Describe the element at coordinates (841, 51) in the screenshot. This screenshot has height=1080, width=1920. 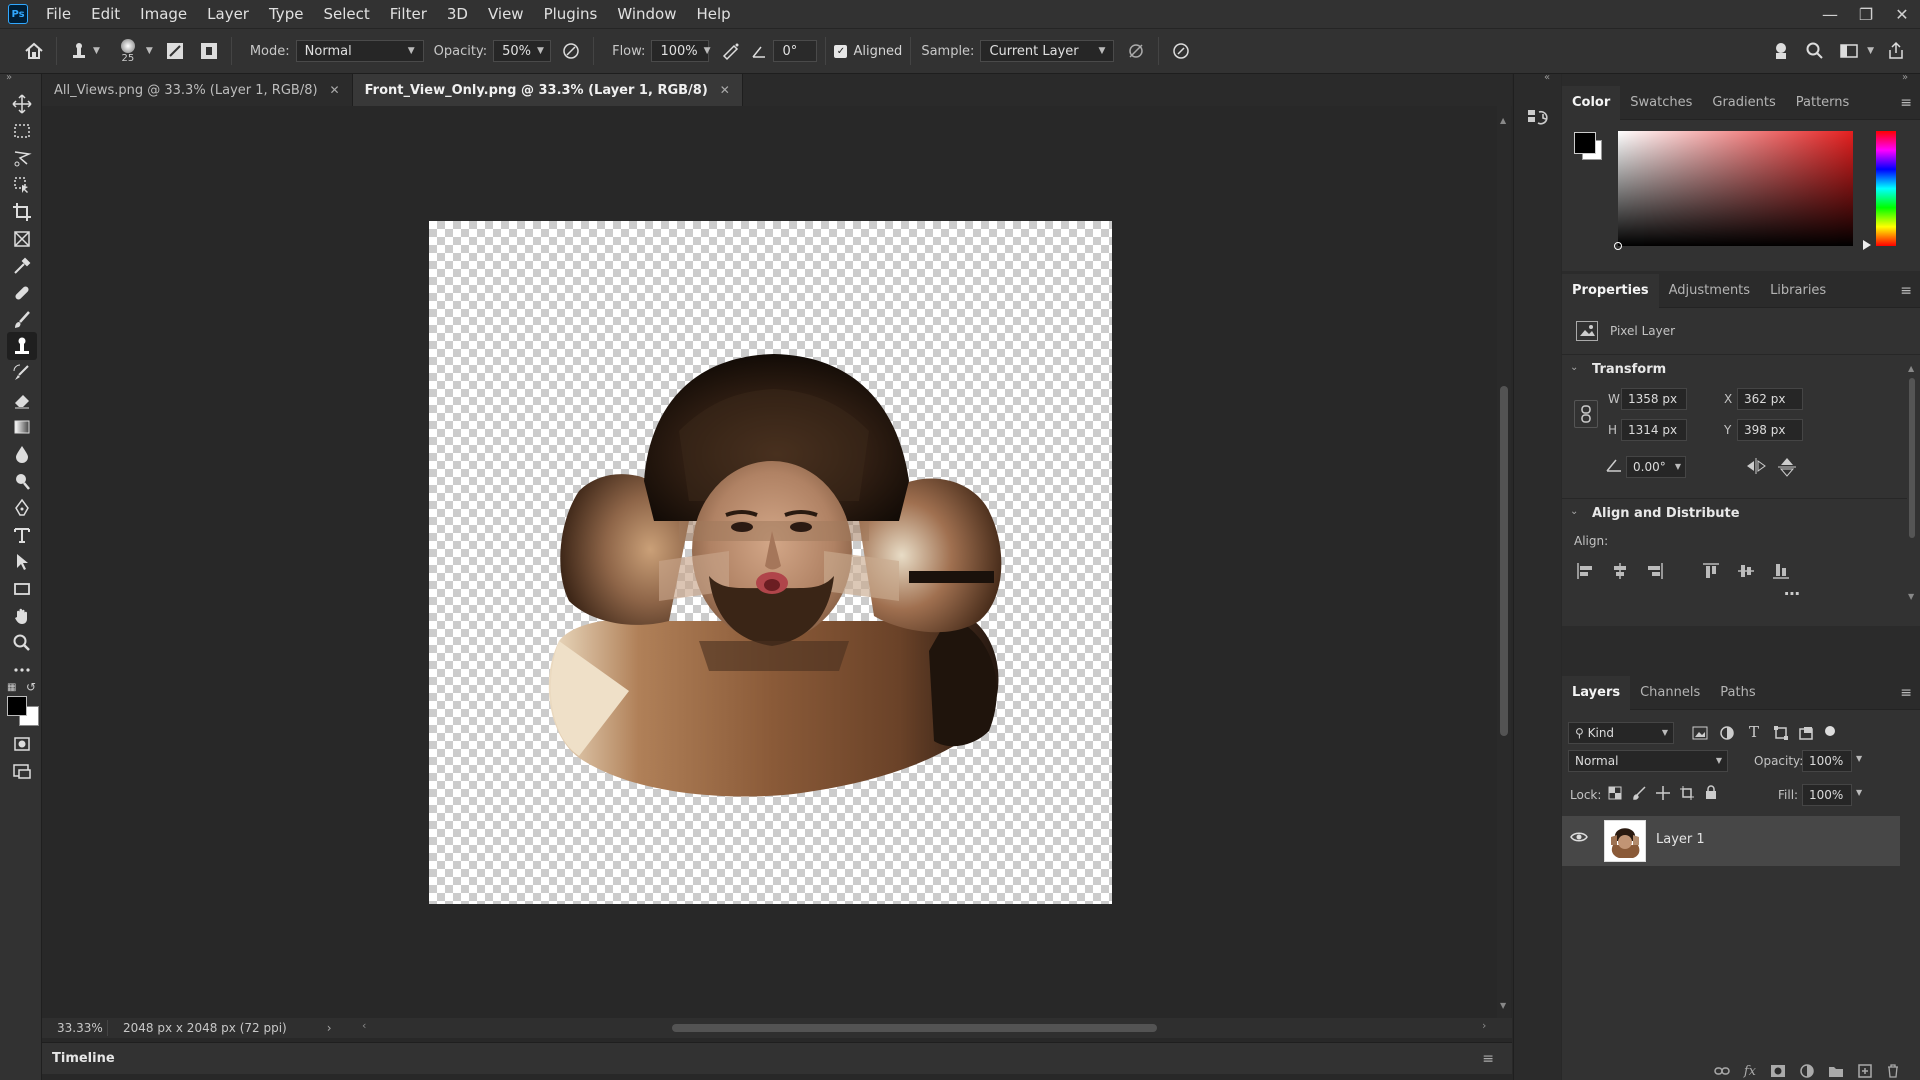
I see `aligned-checkbox: ✓` at that location.